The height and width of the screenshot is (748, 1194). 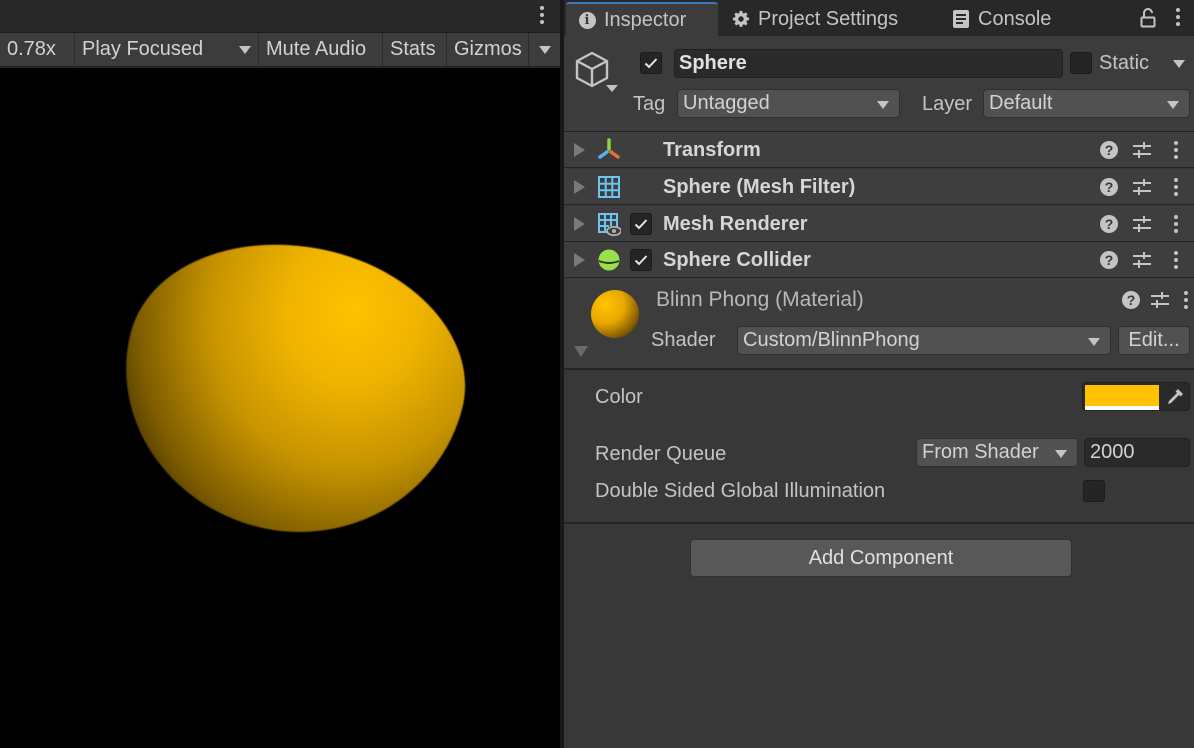 I want to click on gizmos-dropdown, so click(x=544, y=49).